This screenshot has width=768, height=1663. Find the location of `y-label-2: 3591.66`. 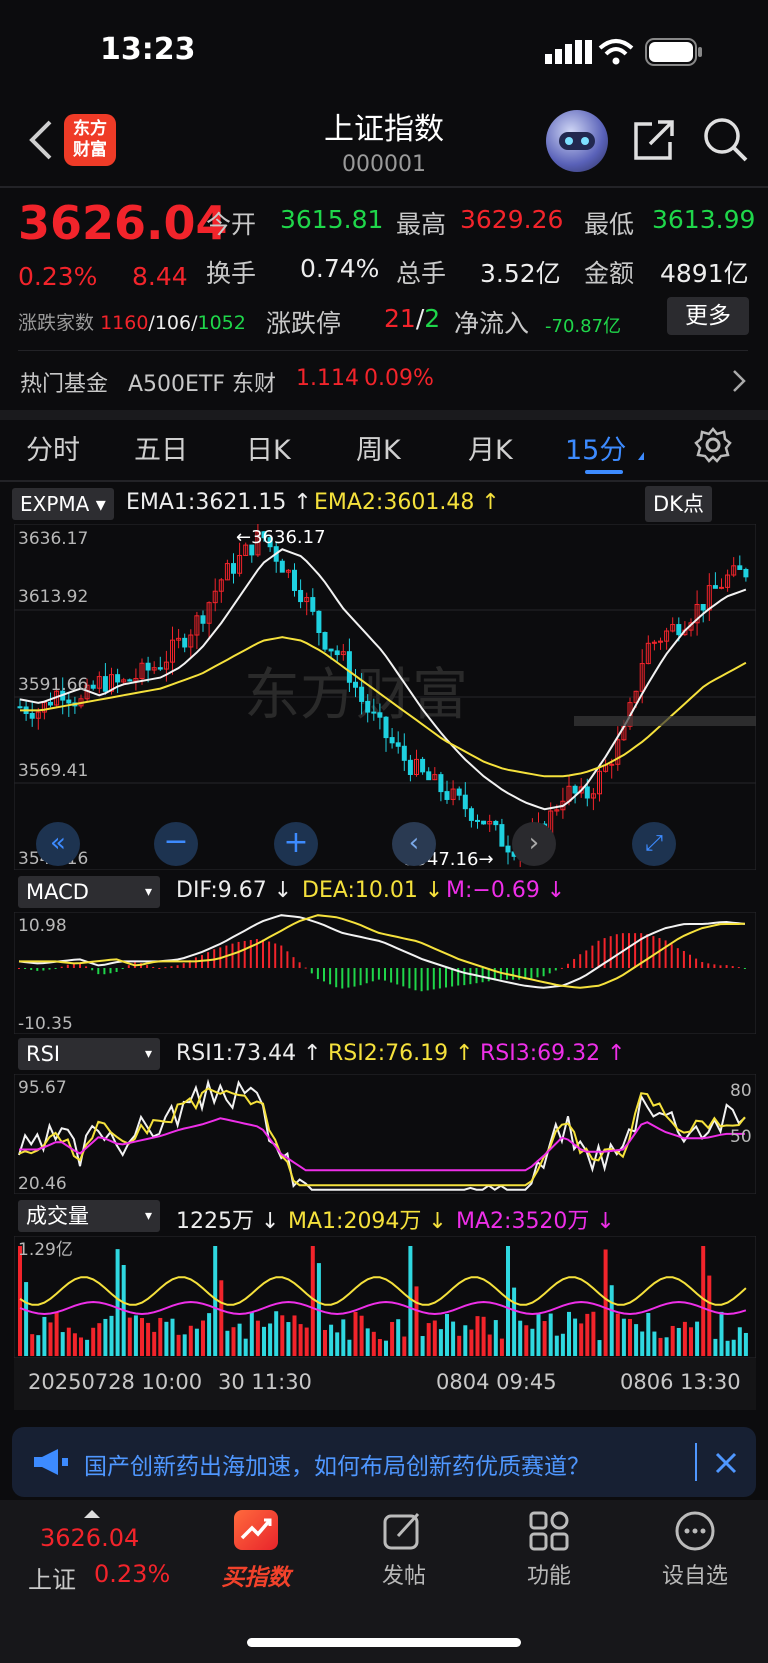

y-label-2: 3591.66 is located at coordinates (53, 685).